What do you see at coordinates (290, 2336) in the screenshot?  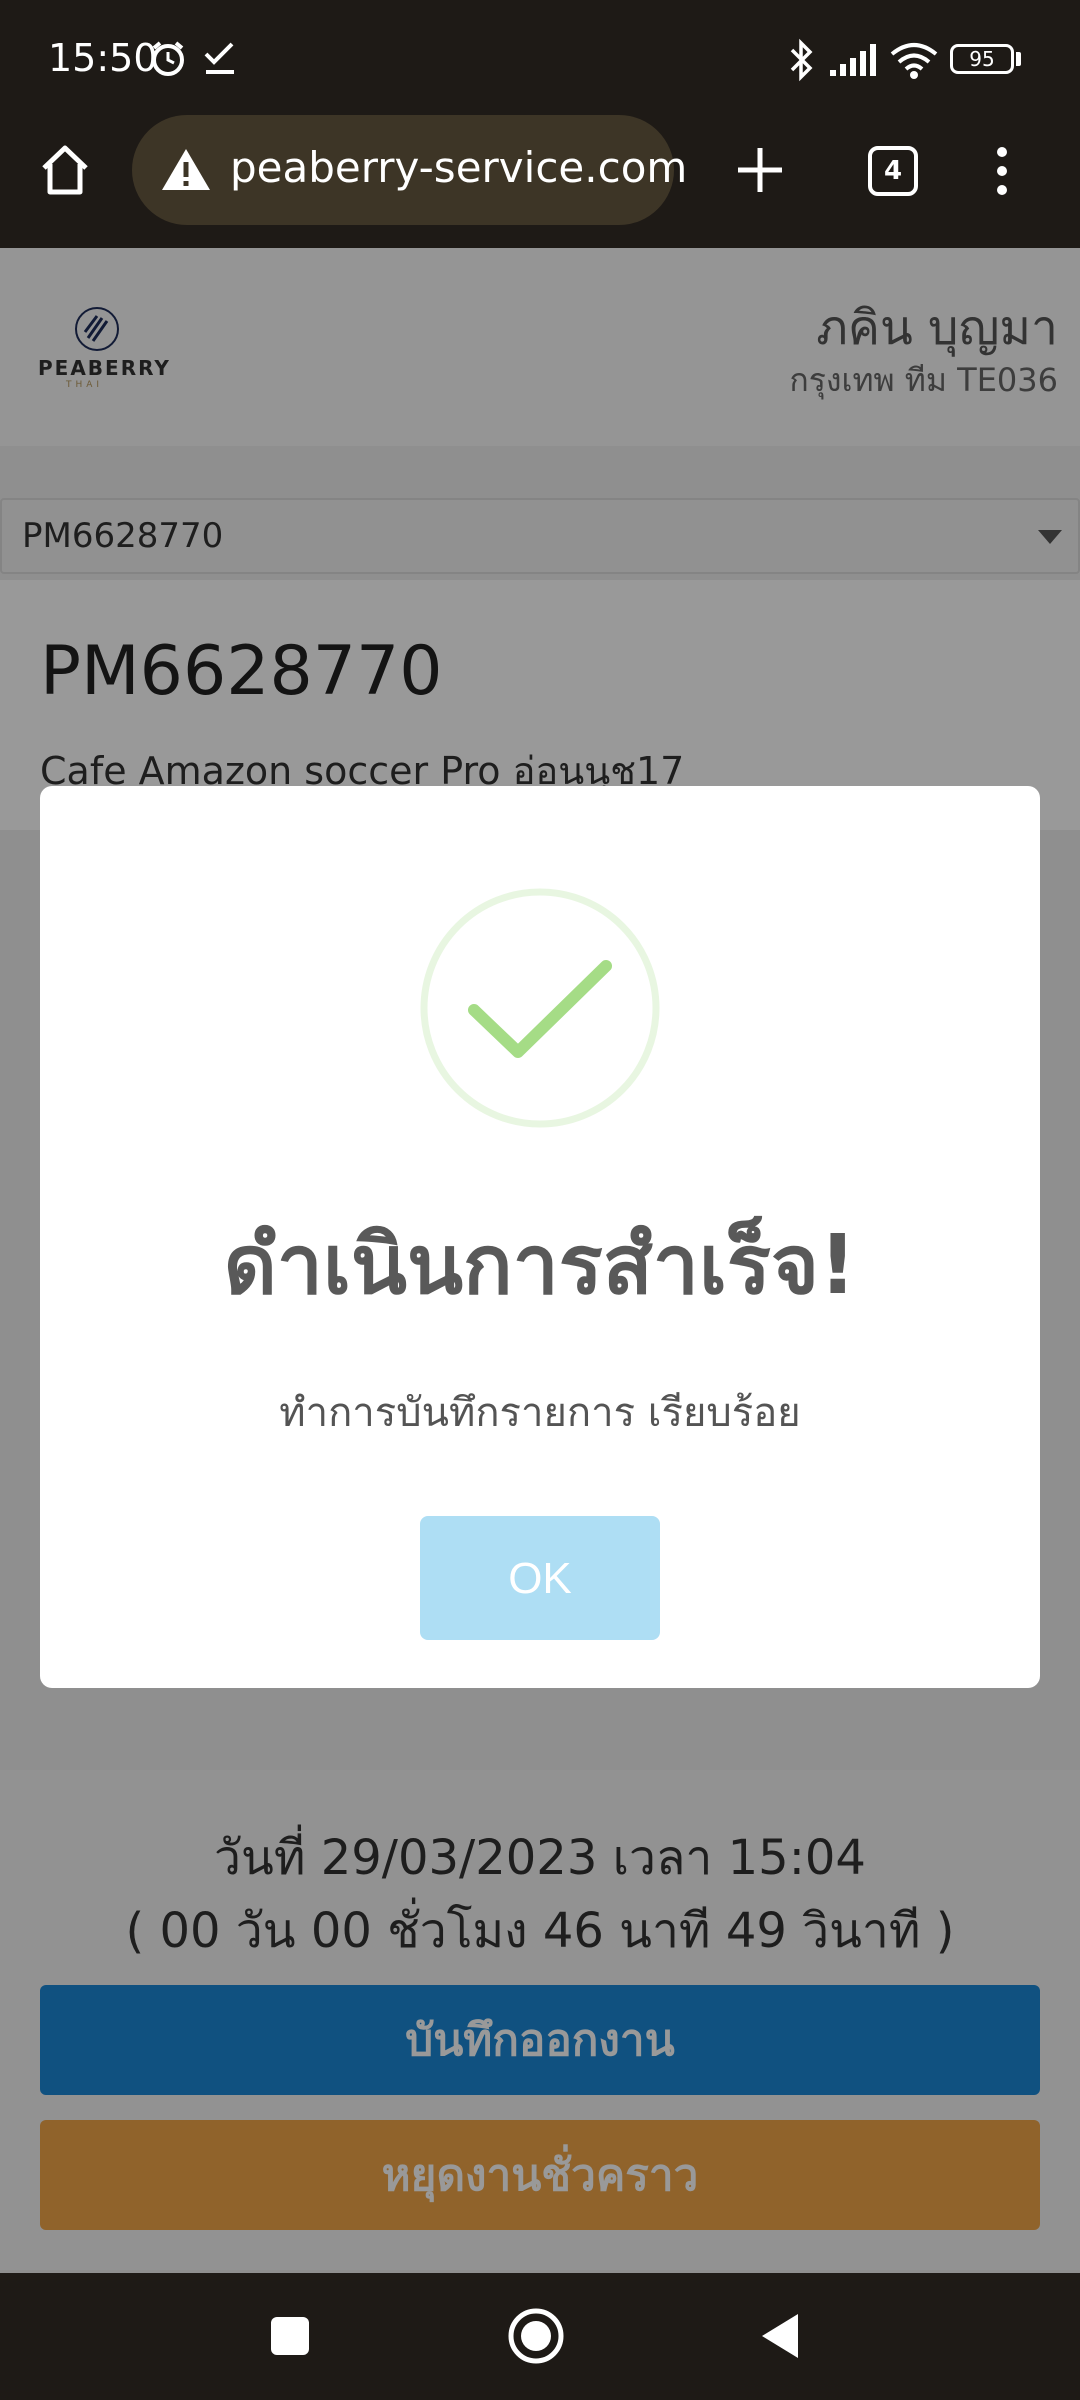 I see `recents-icon` at bounding box center [290, 2336].